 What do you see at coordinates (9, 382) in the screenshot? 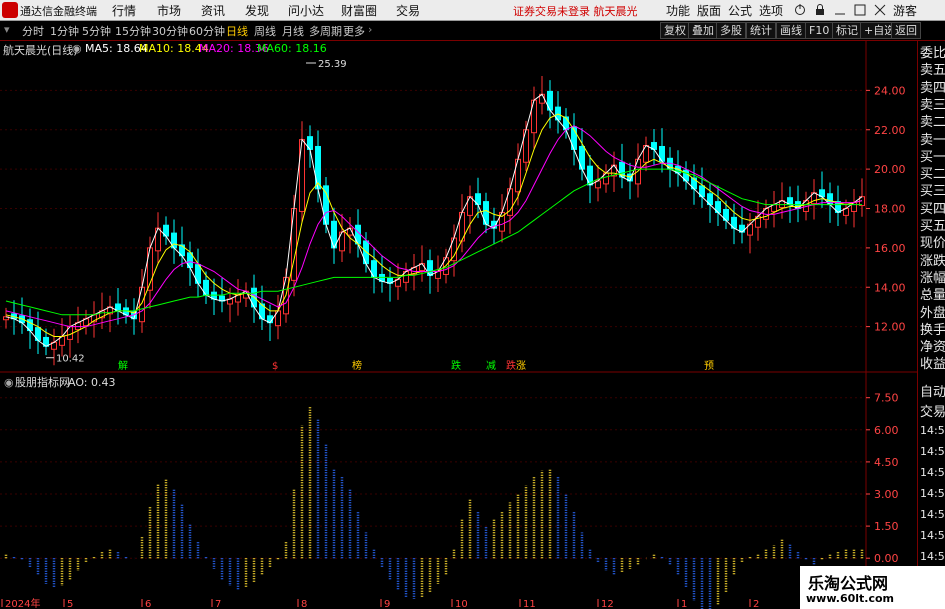
I see `indicator-gear-icon: ◉` at bounding box center [9, 382].